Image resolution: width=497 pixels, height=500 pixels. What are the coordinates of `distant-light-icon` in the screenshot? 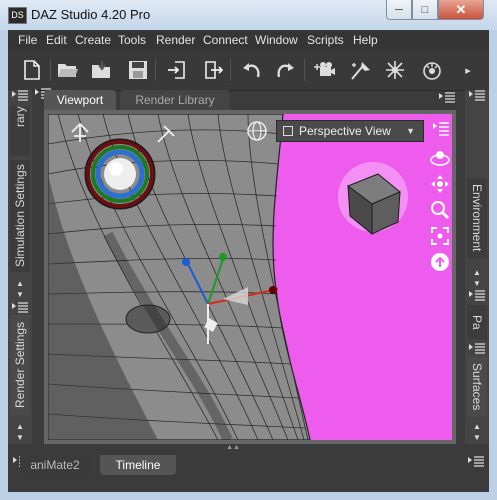 It's located at (395, 70).